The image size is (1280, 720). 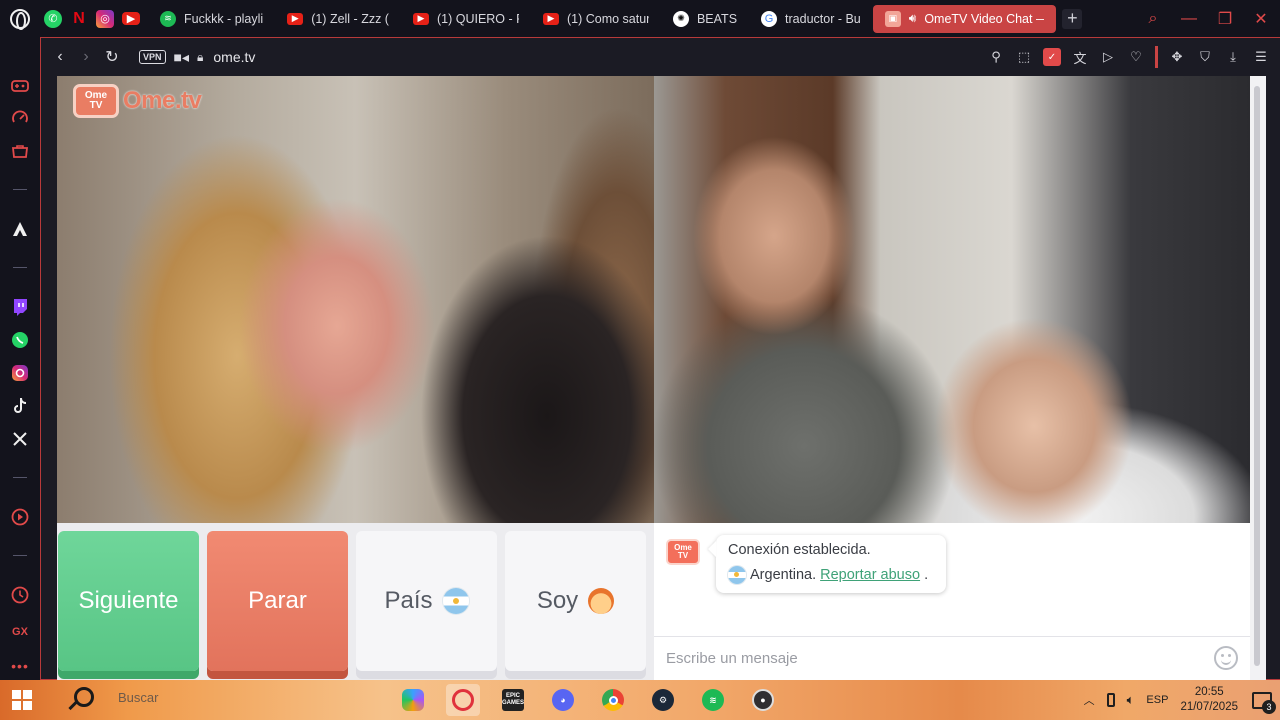 What do you see at coordinates (109, 697) in the screenshot?
I see `taskbar-search: Buscar` at bounding box center [109, 697].